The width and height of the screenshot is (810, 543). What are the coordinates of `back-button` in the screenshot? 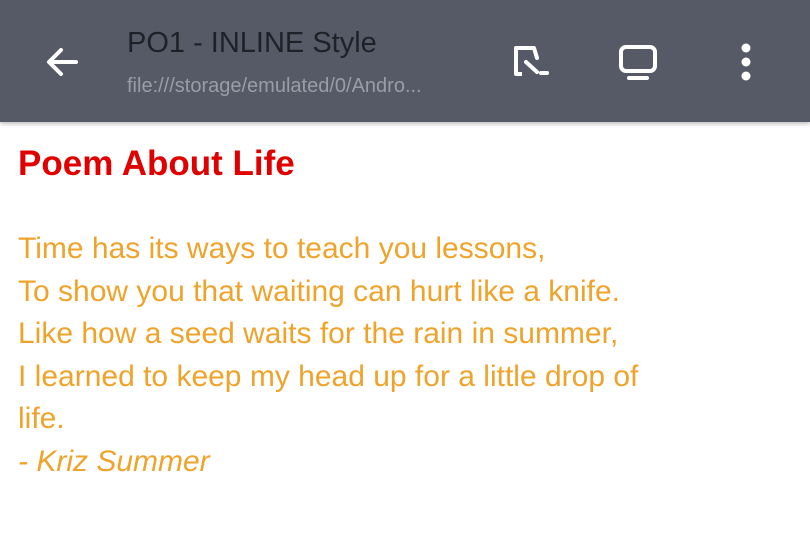 It's located at (62, 62).